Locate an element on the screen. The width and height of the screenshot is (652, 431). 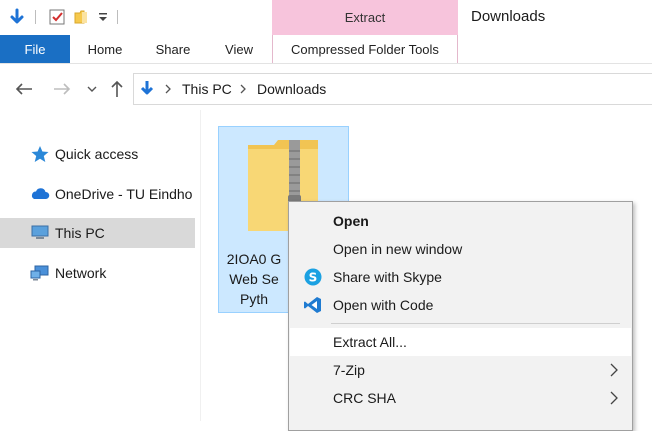
down-arrow-icon is located at coordinates (17, 17).